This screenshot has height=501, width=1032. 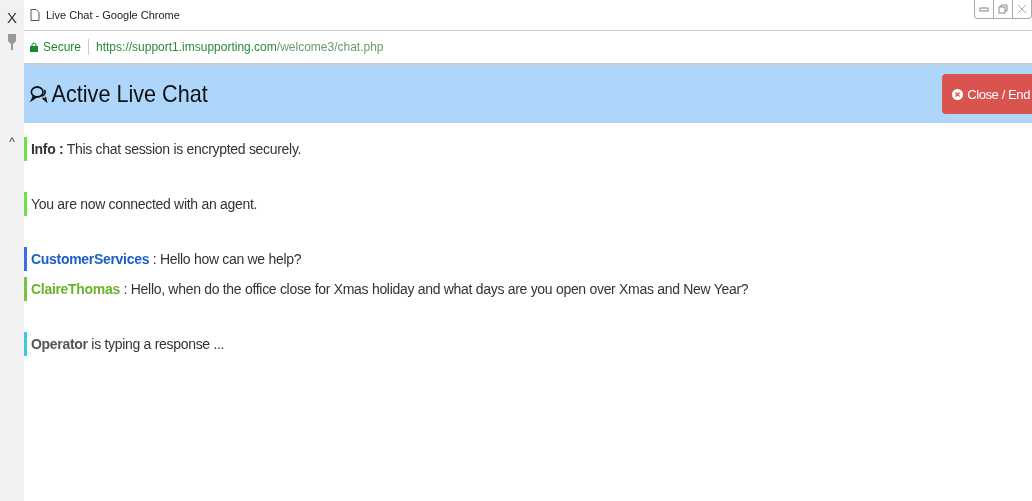 What do you see at coordinates (62, 47) in the screenshot?
I see `secure-label: Secure` at bounding box center [62, 47].